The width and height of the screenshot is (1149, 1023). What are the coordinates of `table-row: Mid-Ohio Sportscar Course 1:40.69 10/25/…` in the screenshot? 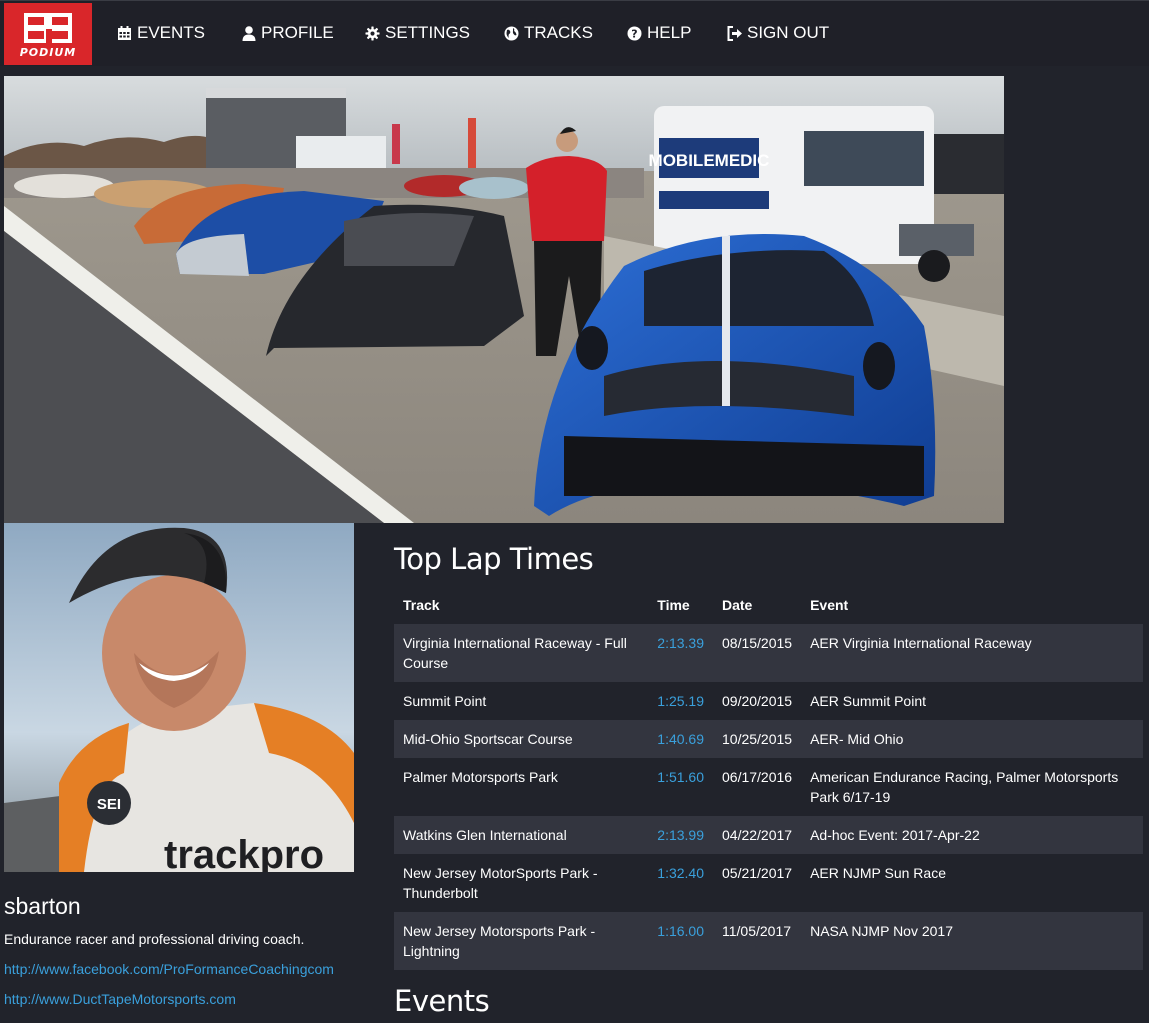 It's located at (768, 739).